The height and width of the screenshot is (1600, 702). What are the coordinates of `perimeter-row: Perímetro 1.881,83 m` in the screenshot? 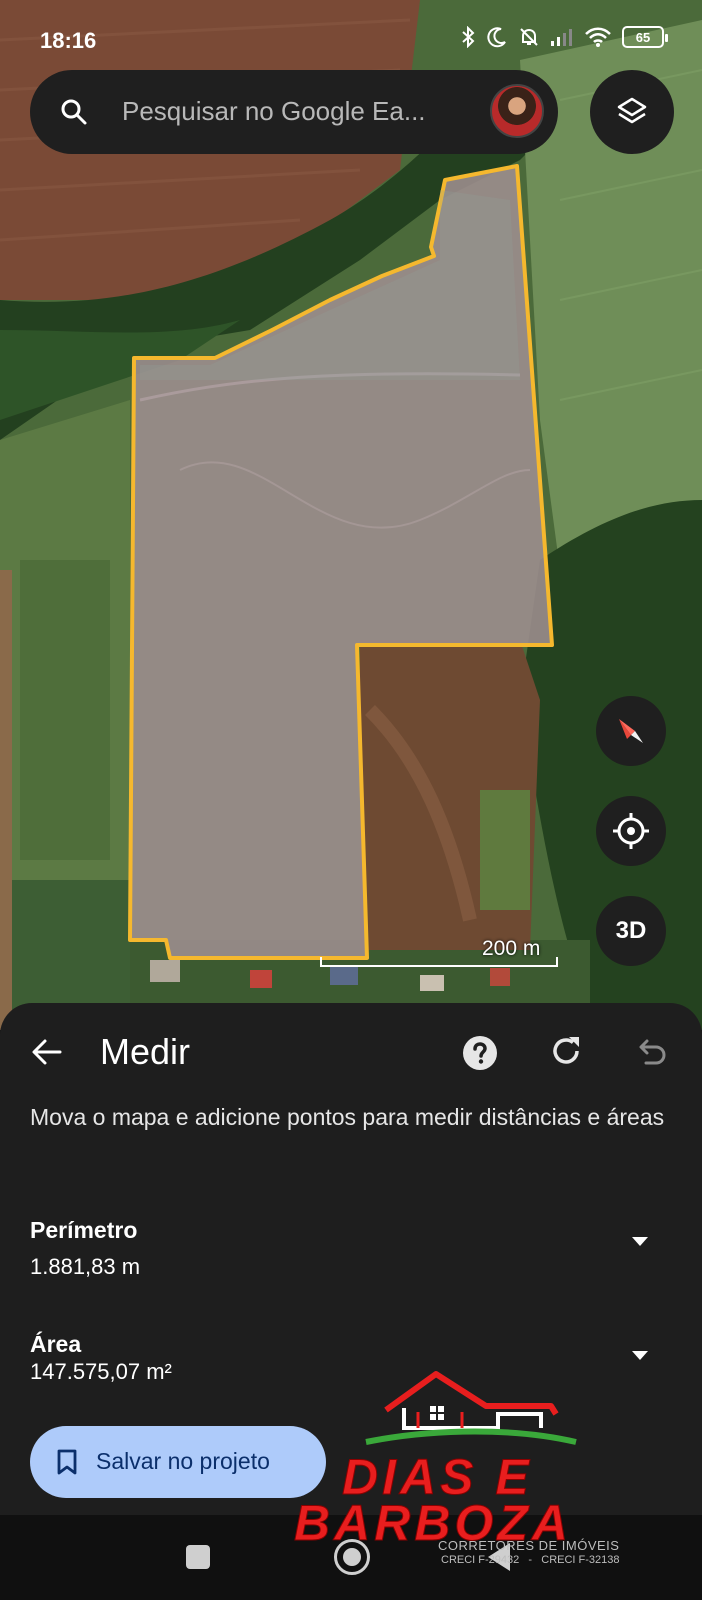 It's located at (350, 1248).